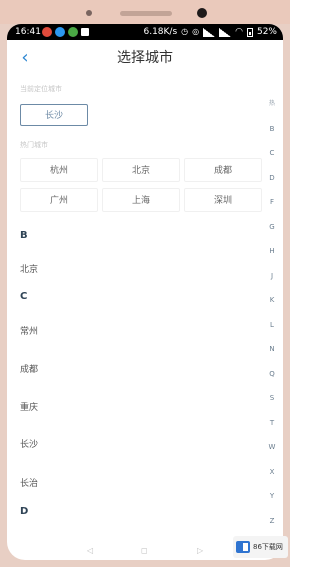 The width and height of the screenshot is (320, 567). Describe the element at coordinates (272, 423) in the screenshot. I see `index-letter: T` at that location.